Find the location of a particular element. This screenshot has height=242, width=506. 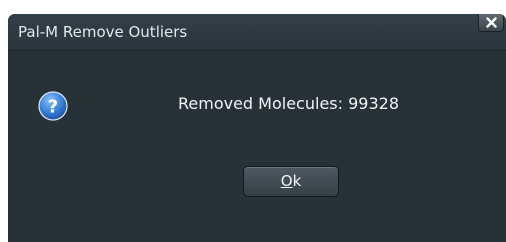

ok-mnemonic: O is located at coordinates (286, 181).